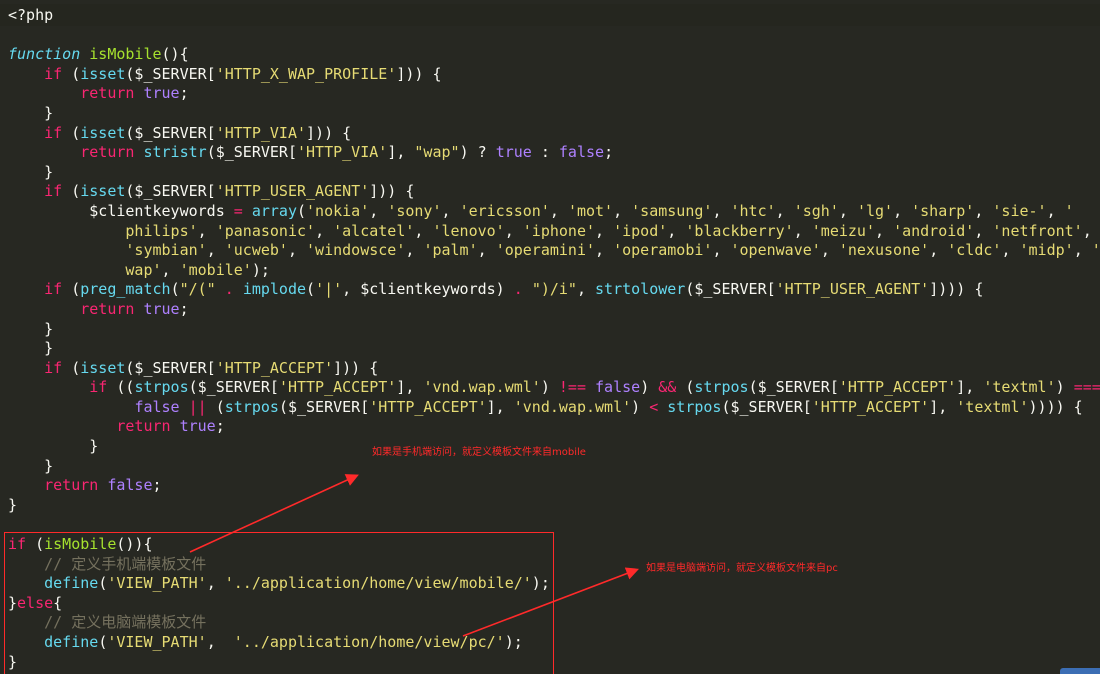 This screenshot has width=1100, height=674. What do you see at coordinates (329, 132) in the screenshot?
I see `code-token: ])) {` at bounding box center [329, 132].